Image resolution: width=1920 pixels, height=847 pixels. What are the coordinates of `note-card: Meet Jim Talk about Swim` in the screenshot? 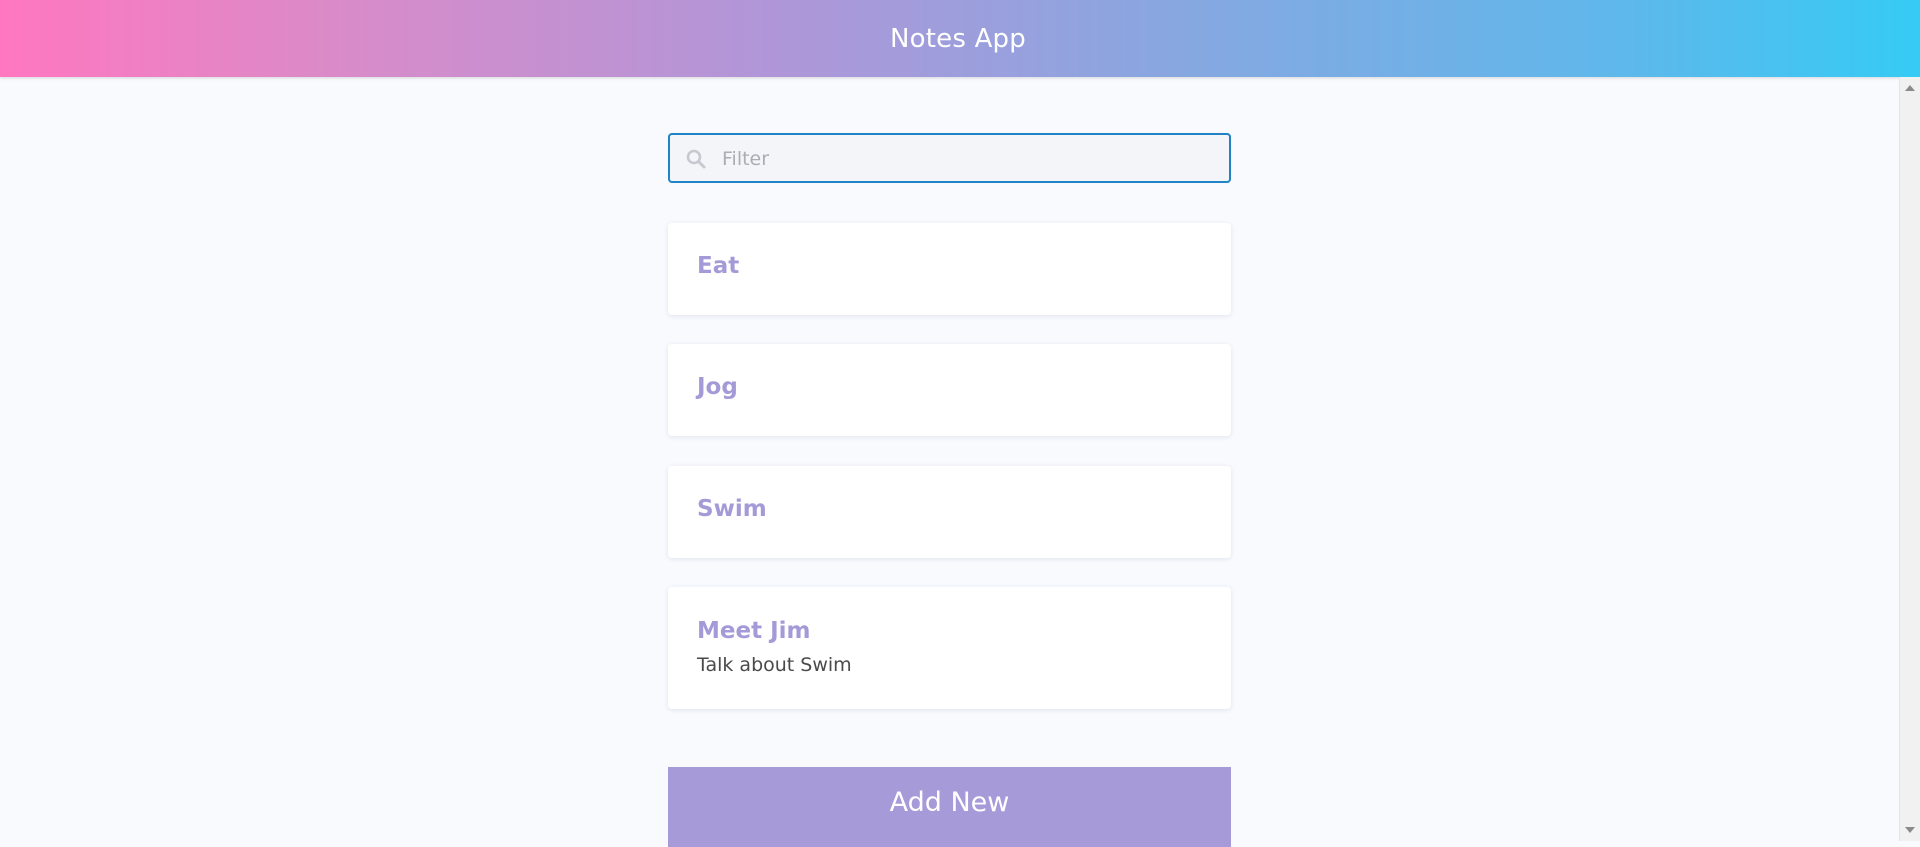 It's located at (949, 648).